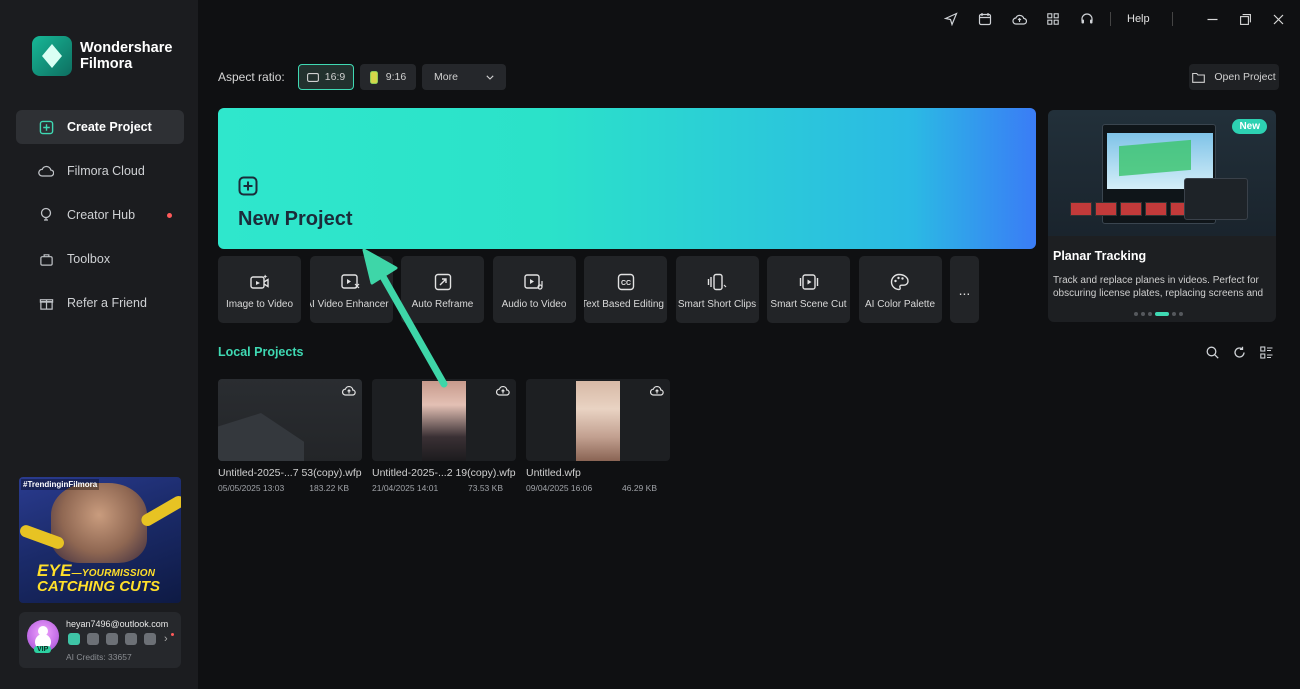 Image resolution: width=1300 pixels, height=689 pixels. I want to click on project-name: Untitled.wfp, so click(598, 473).